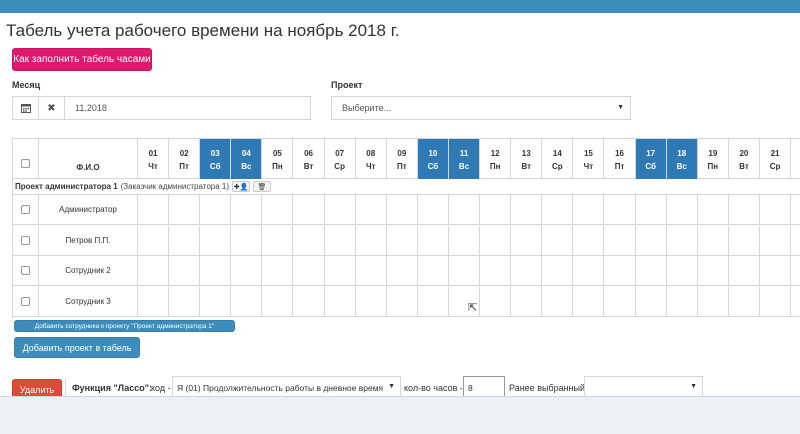 Image resolution: width=800 pixels, height=434 pixels. I want to click on clear-icon: ✖, so click(52, 108).